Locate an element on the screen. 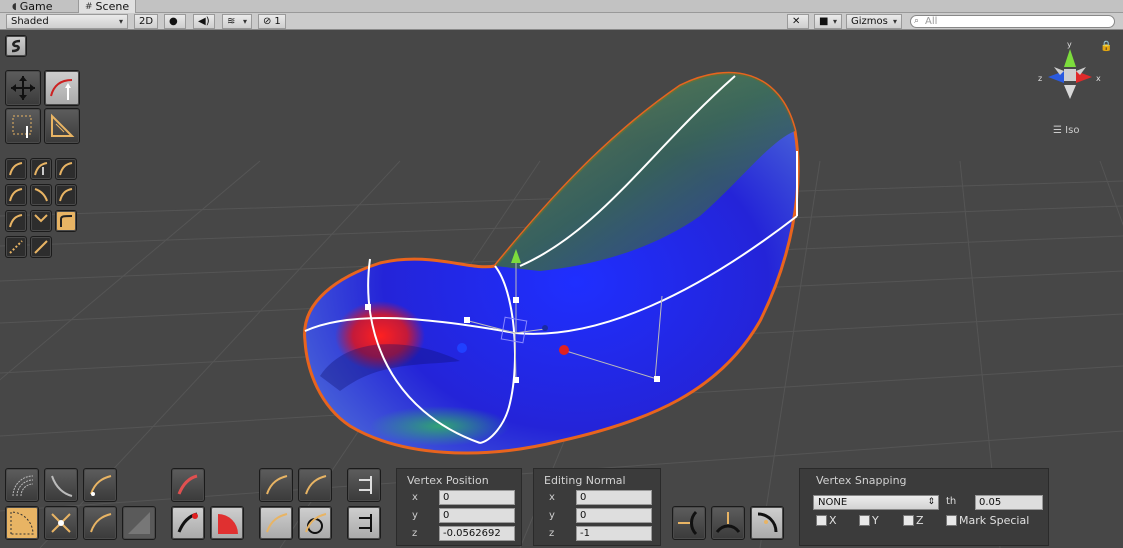  tab-scene-label: Scene is located at coordinates (112, 6).